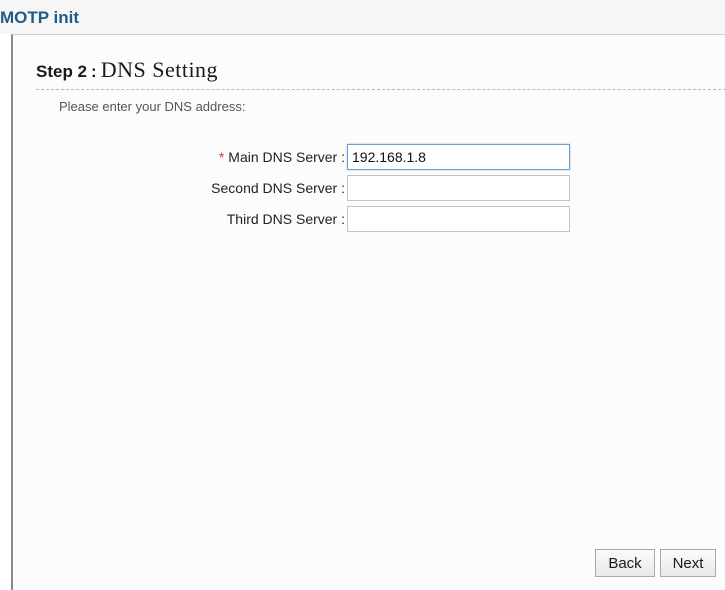  Describe the element at coordinates (458, 157) in the screenshot. I see `main-dns-input` at that location.